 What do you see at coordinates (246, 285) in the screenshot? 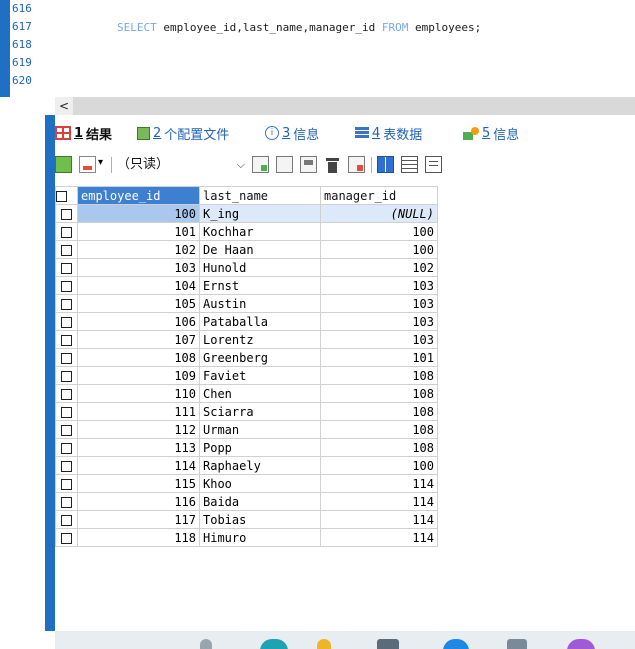
I see `table-row: 104 Ernst 103` at bounding box center [246, 285].